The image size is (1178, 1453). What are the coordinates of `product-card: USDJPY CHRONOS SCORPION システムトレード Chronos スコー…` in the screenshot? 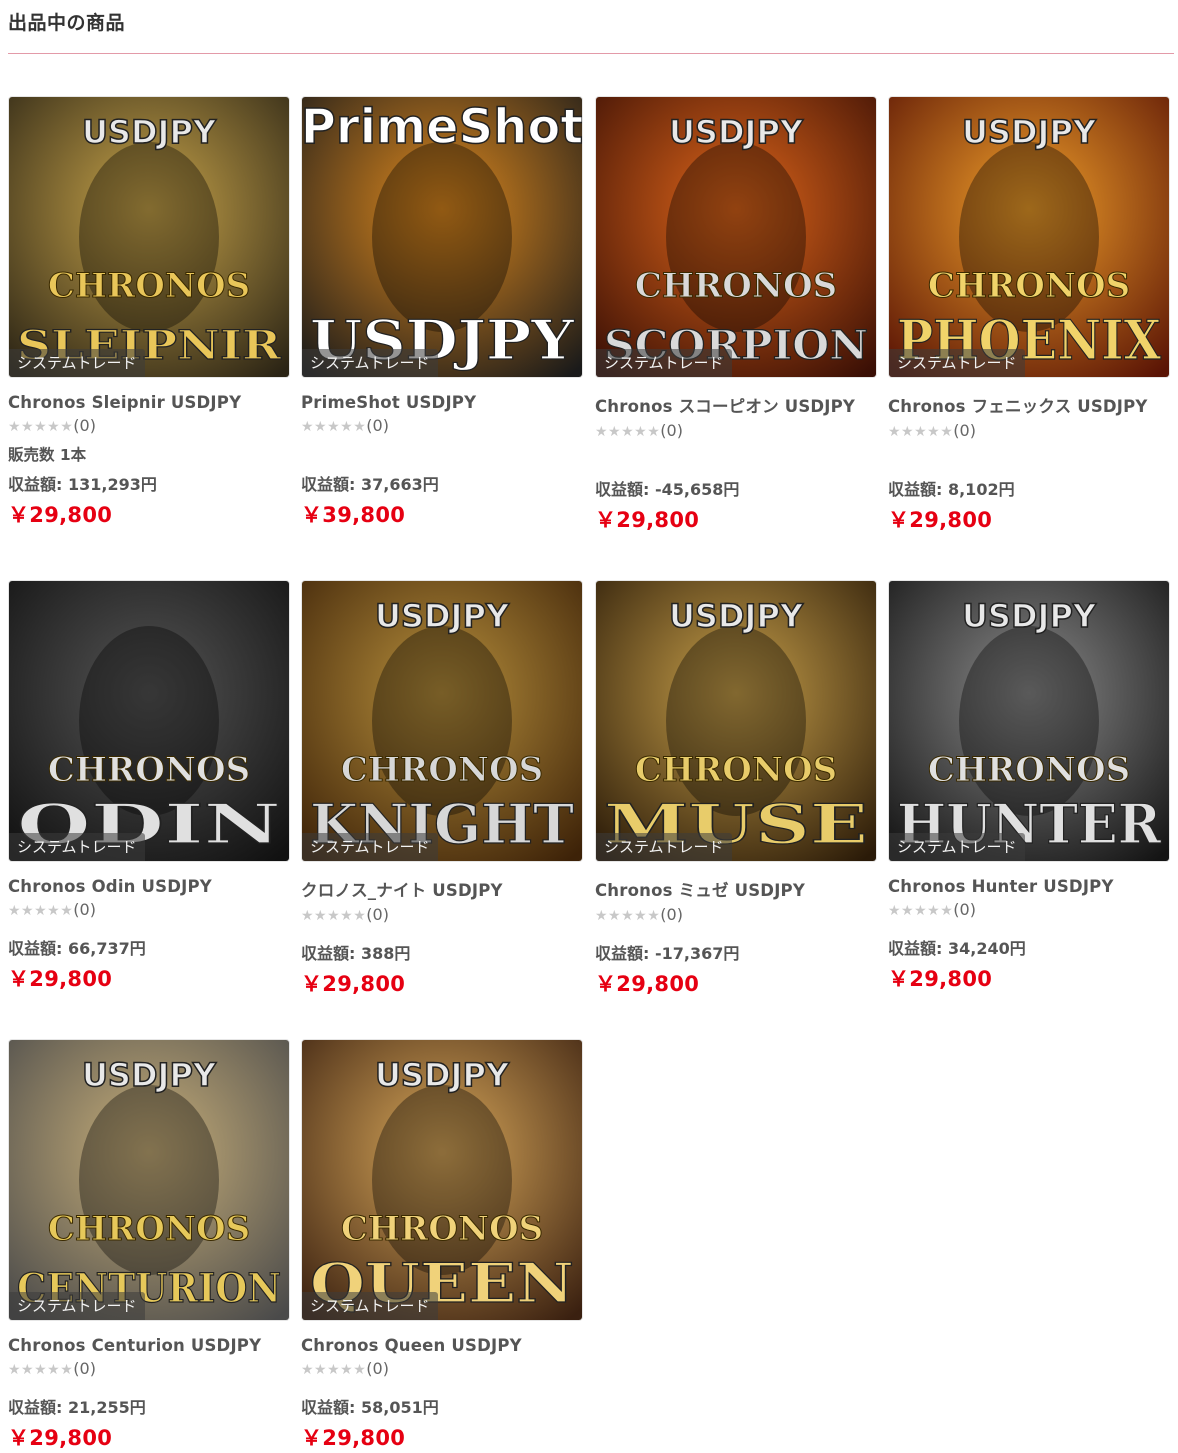 It's located at (736, 315).